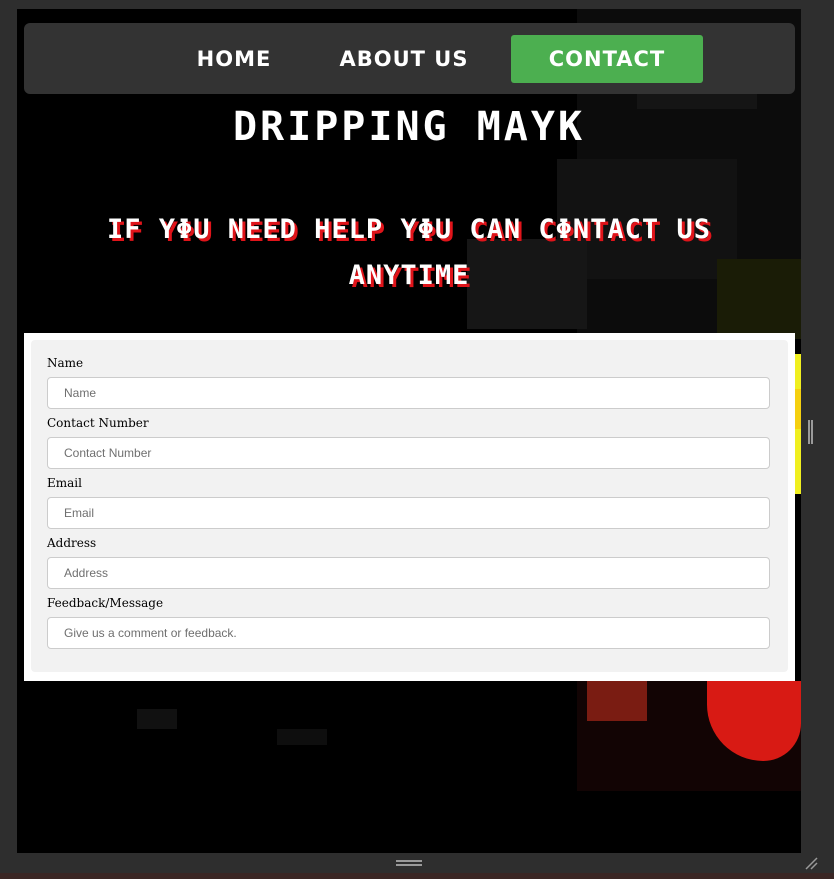 The width and height of the screenshot is (834, 879). I want to click on nav-about-link: ABOUT US, so click(404, 59).